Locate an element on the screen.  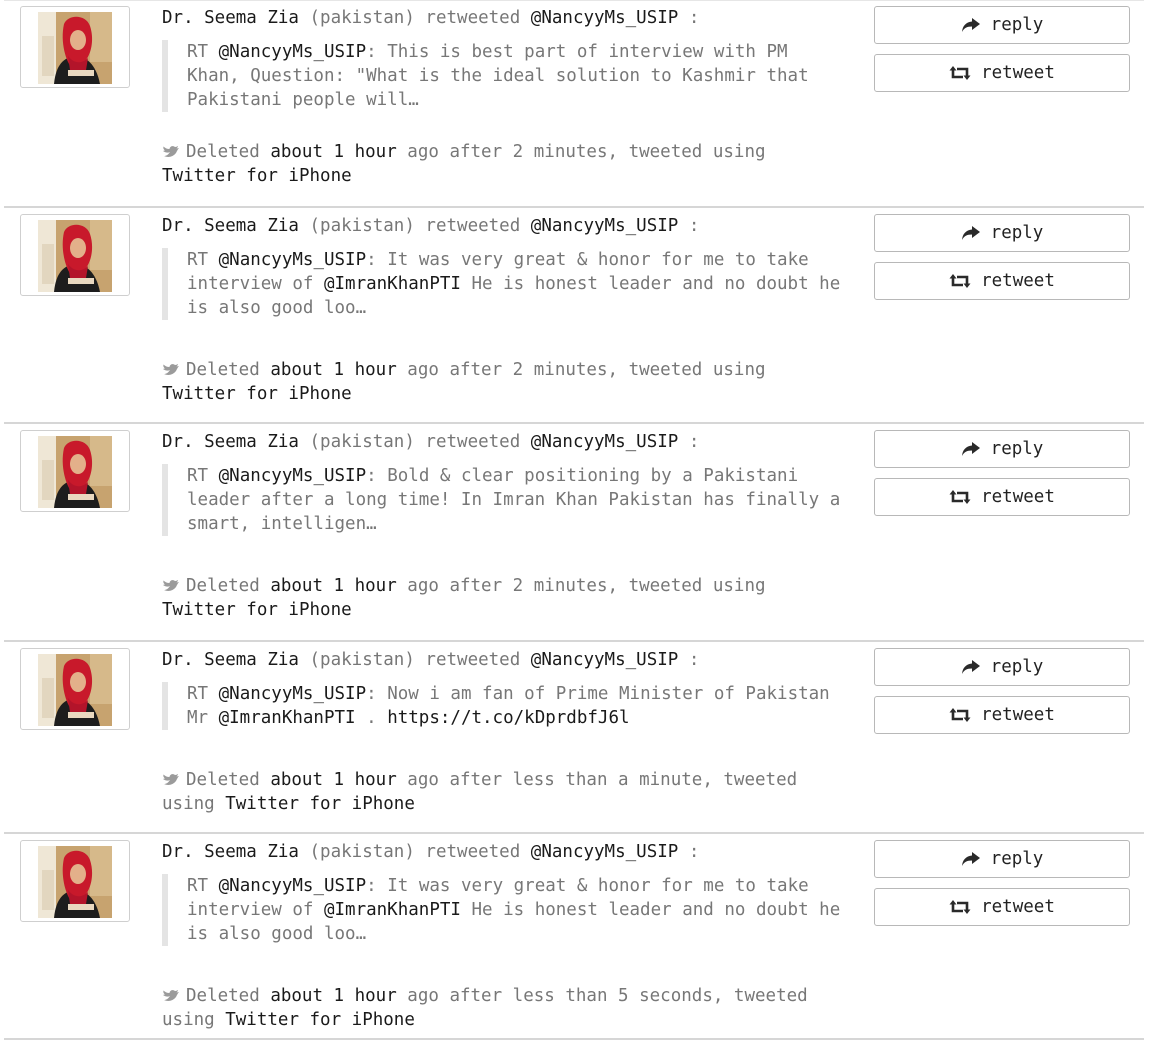
tweet-duration: less than 5 seconds, tweeted is located at coordinates (660, 996).